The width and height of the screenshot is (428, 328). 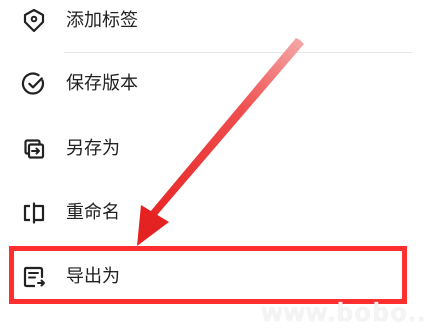 I want to click on watermark: www.bobo...com, so click(x=335, y=308).